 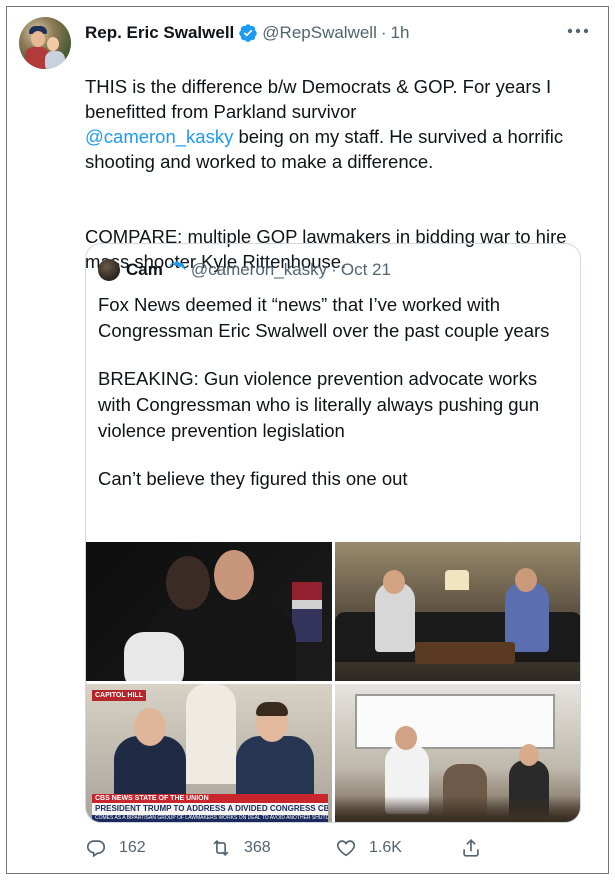 I want to click on quoted-author-avatar, so click(x=109, y=270).